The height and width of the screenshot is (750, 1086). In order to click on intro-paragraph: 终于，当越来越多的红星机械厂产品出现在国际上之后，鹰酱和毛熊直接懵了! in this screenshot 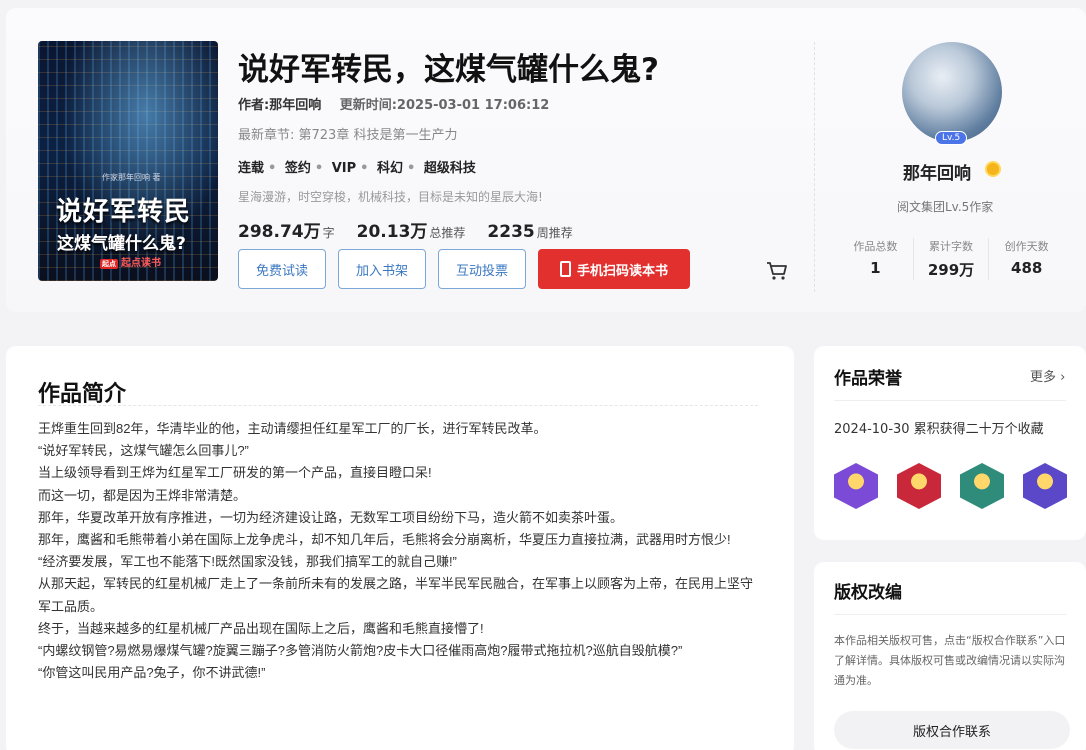, I will do `click(261, 628)`.